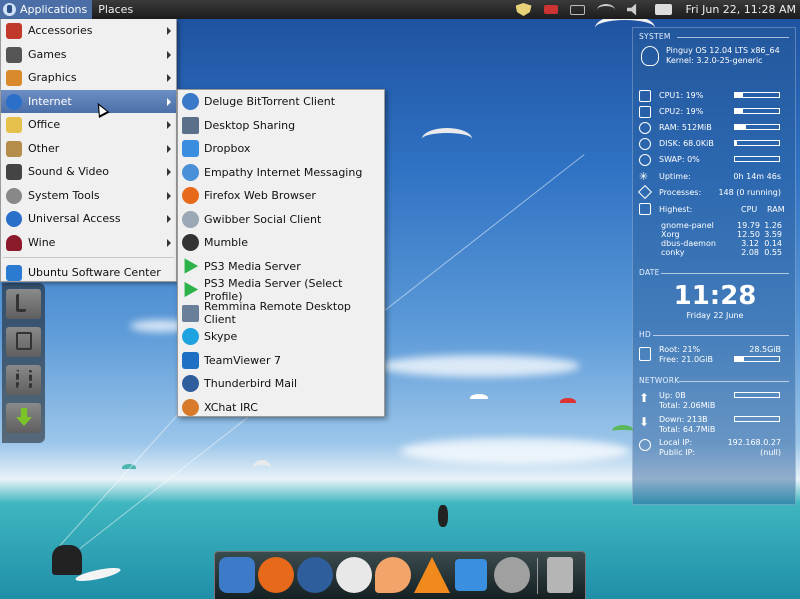 The width and height of the screenshot is (800, 599). I want to click on trash-icon, so click(560, 575).